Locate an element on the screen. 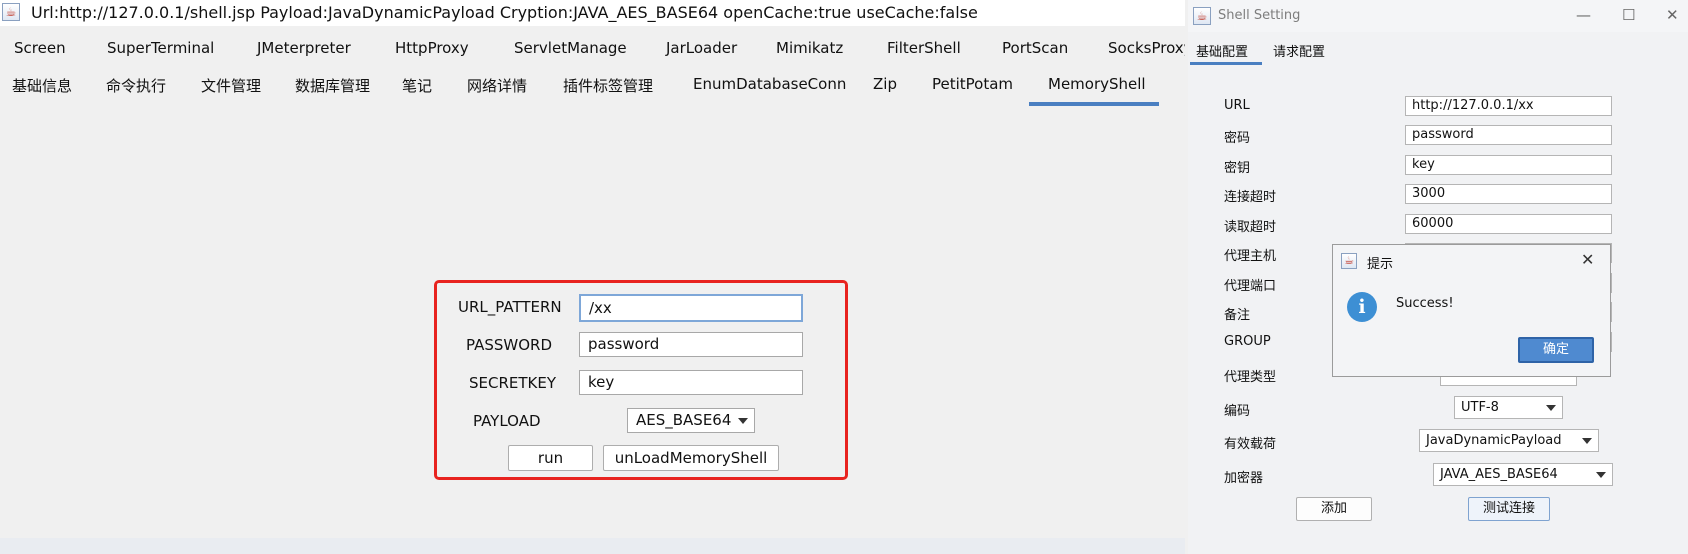 This screenshot has height=554, width=1688. remark-label: 备注 is located at coordinates (1237, 315).